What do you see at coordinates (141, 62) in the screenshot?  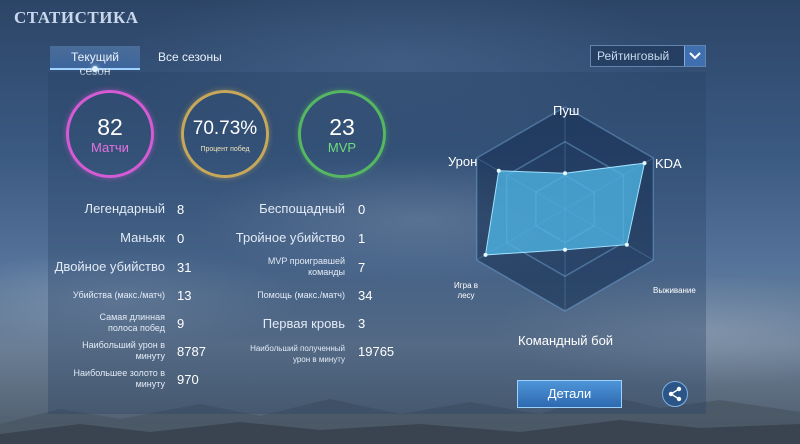 I see `season-tabs: Текущий сезон Все сезоны` at bounding box center [141, 62].